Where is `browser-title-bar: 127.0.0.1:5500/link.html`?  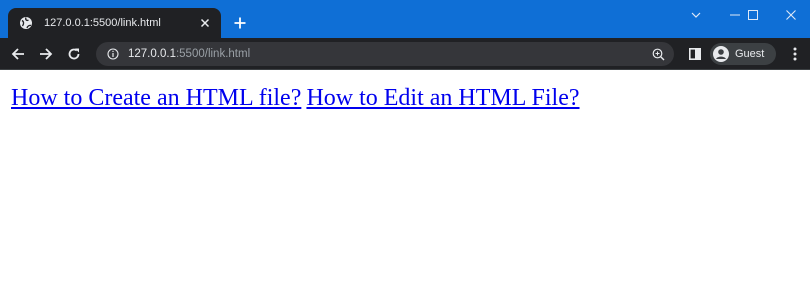
browser-title-bar: 127.0.0.1:5500/link.html is located at coordinates (405, 19).